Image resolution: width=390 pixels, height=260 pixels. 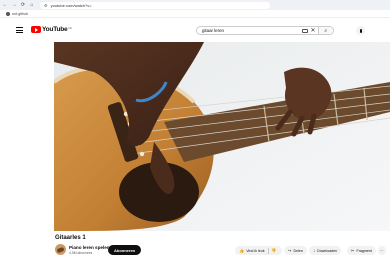 I want to click on forward-icon: →, so click(x=14, y=5).